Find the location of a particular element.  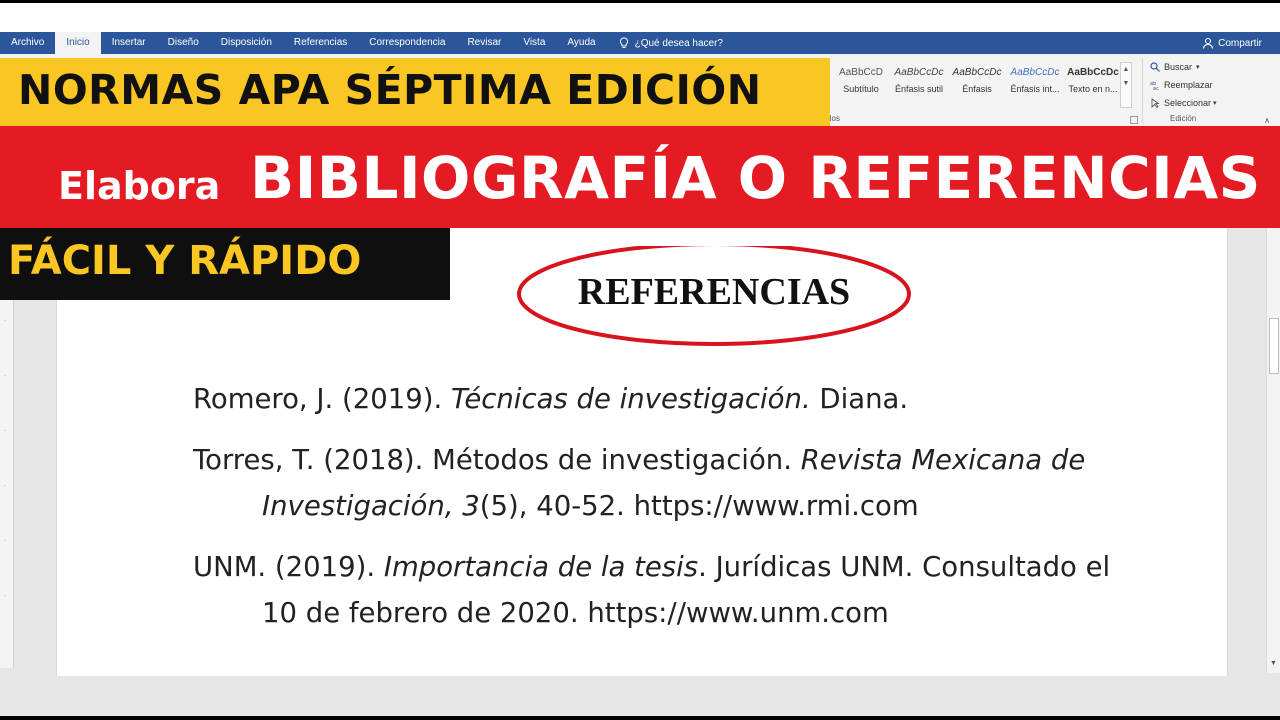

style-subtitulo: AaBbCcD Subtítulo is located at coordinates (861, 86).